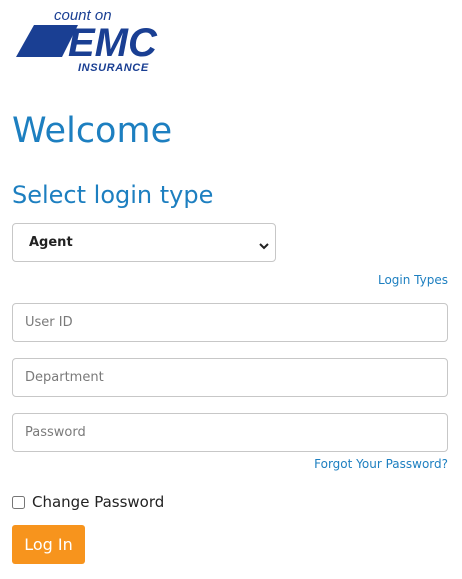 Image resolution: width=462 pixels, height=579 pixels. What do you see at coordinates (413, 280) in the screenshot?
I see `login-types-link: Login Types` at bounding box center [413, 280].